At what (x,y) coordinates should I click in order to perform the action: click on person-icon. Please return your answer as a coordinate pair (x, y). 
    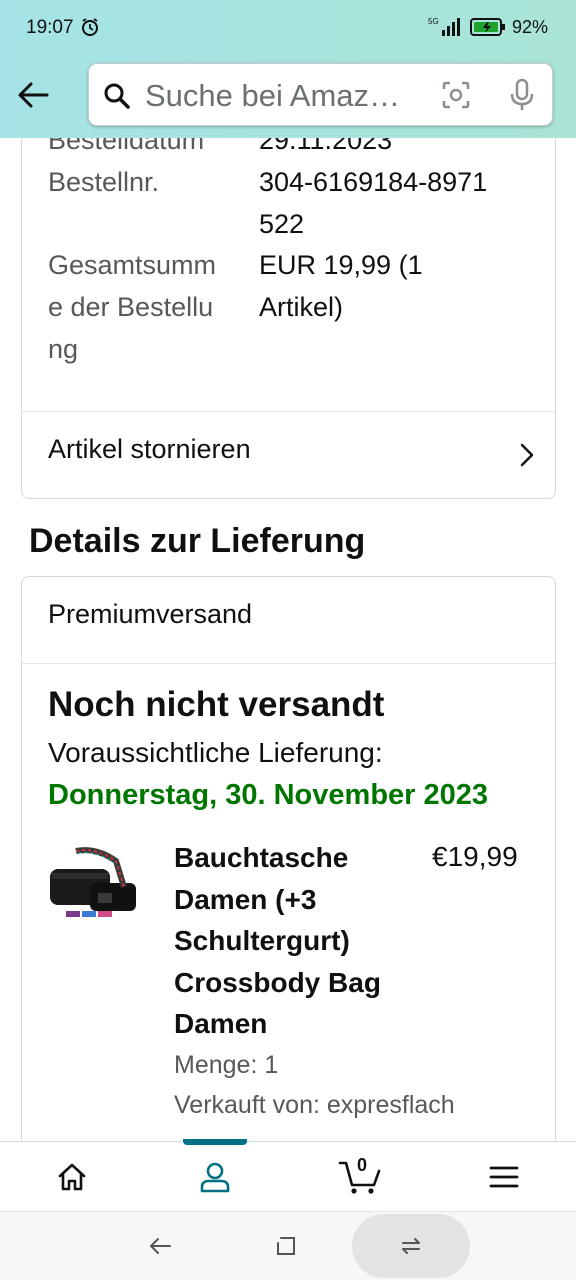
    Looking at the image, I should click on (215, 1177).